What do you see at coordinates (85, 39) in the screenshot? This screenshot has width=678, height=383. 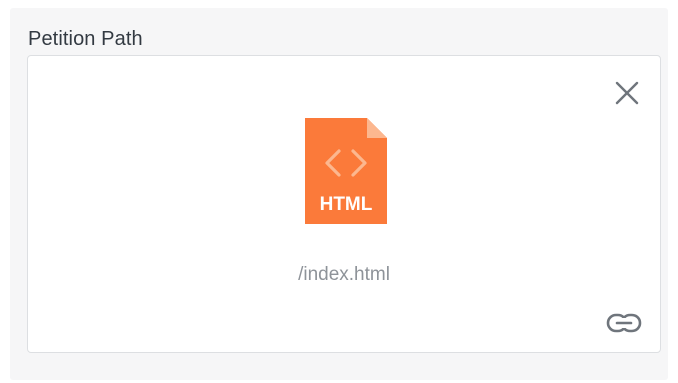 I see `field-label: Petition Path` at bounding box center [85, 39].